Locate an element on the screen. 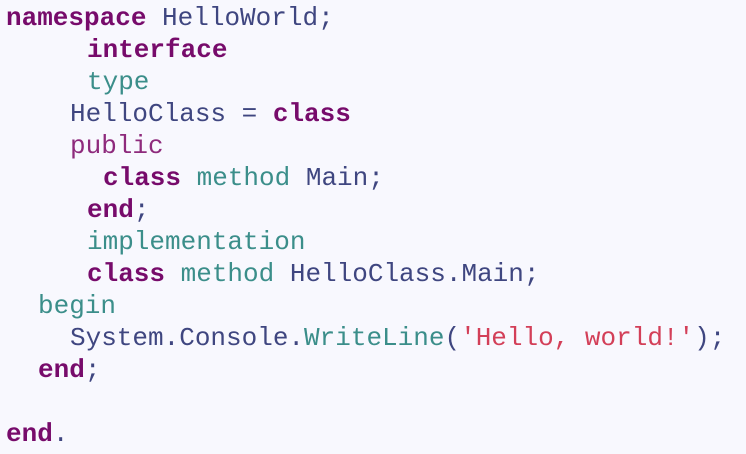 This screenshot has width=746, height=454. close-paren: ); is located at coordinates (710, 338).